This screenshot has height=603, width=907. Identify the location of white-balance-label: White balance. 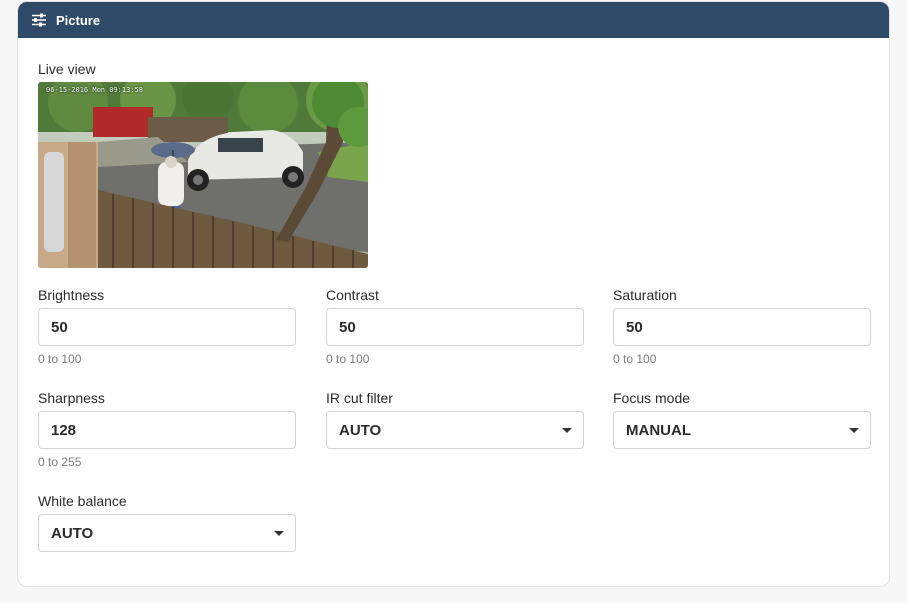
(82, 501).